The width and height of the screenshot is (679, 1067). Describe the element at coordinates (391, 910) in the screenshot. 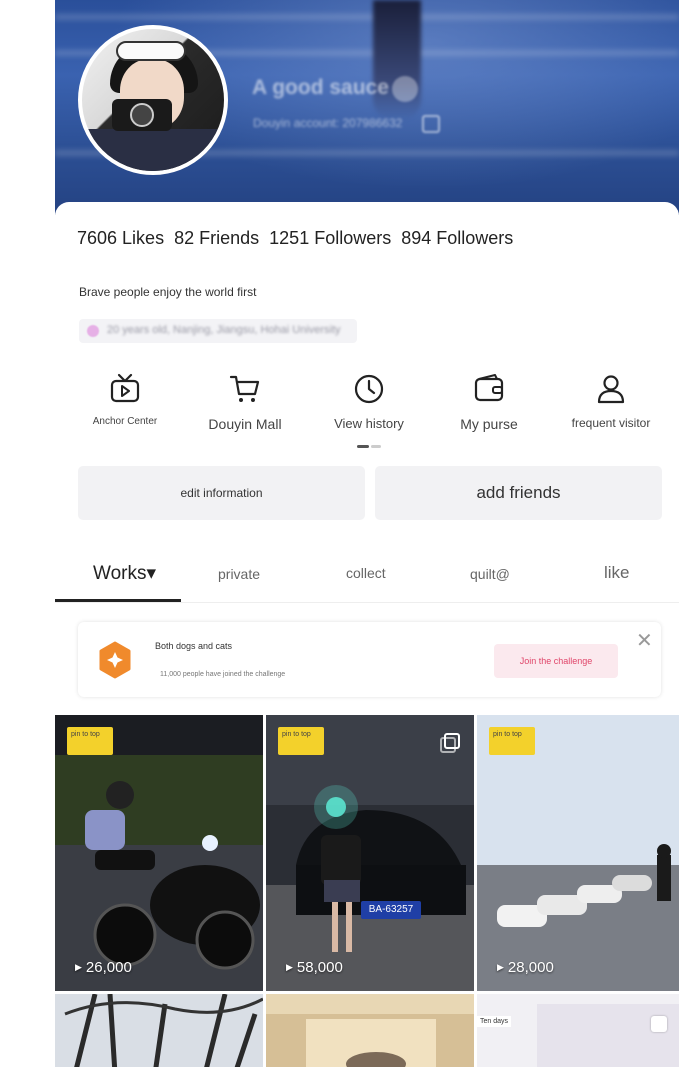

I see `license-plate: BA-63257` at that location.